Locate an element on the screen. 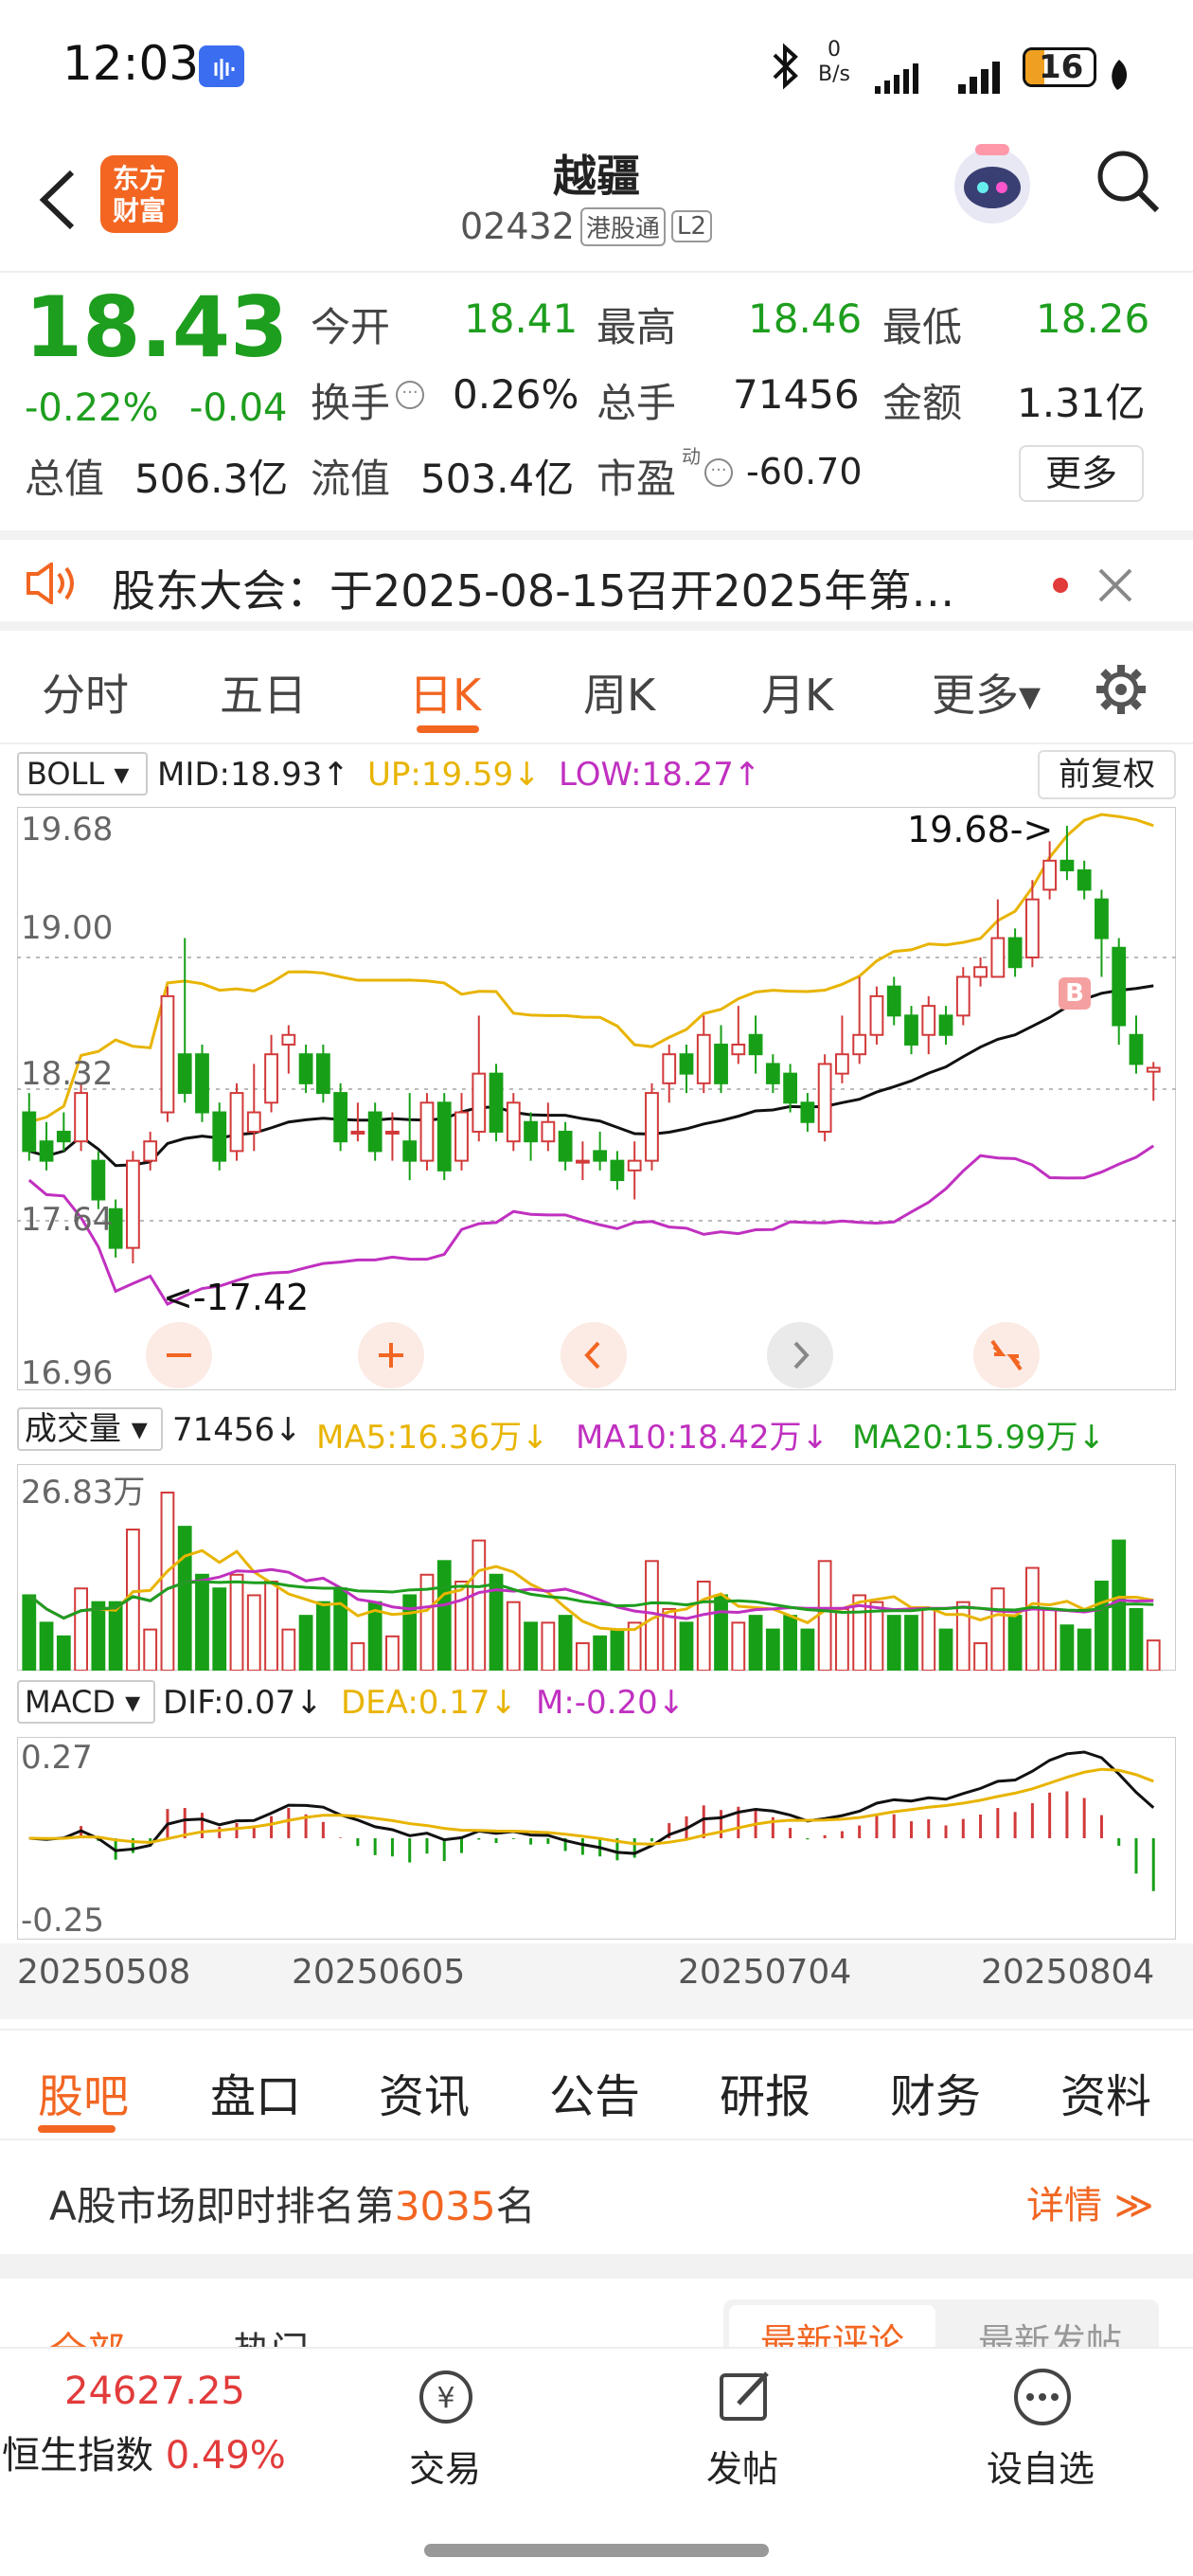 The image size is (1193, 2576). volume-selector: 成交量 ▾ is located at coordinates (90, 1429).